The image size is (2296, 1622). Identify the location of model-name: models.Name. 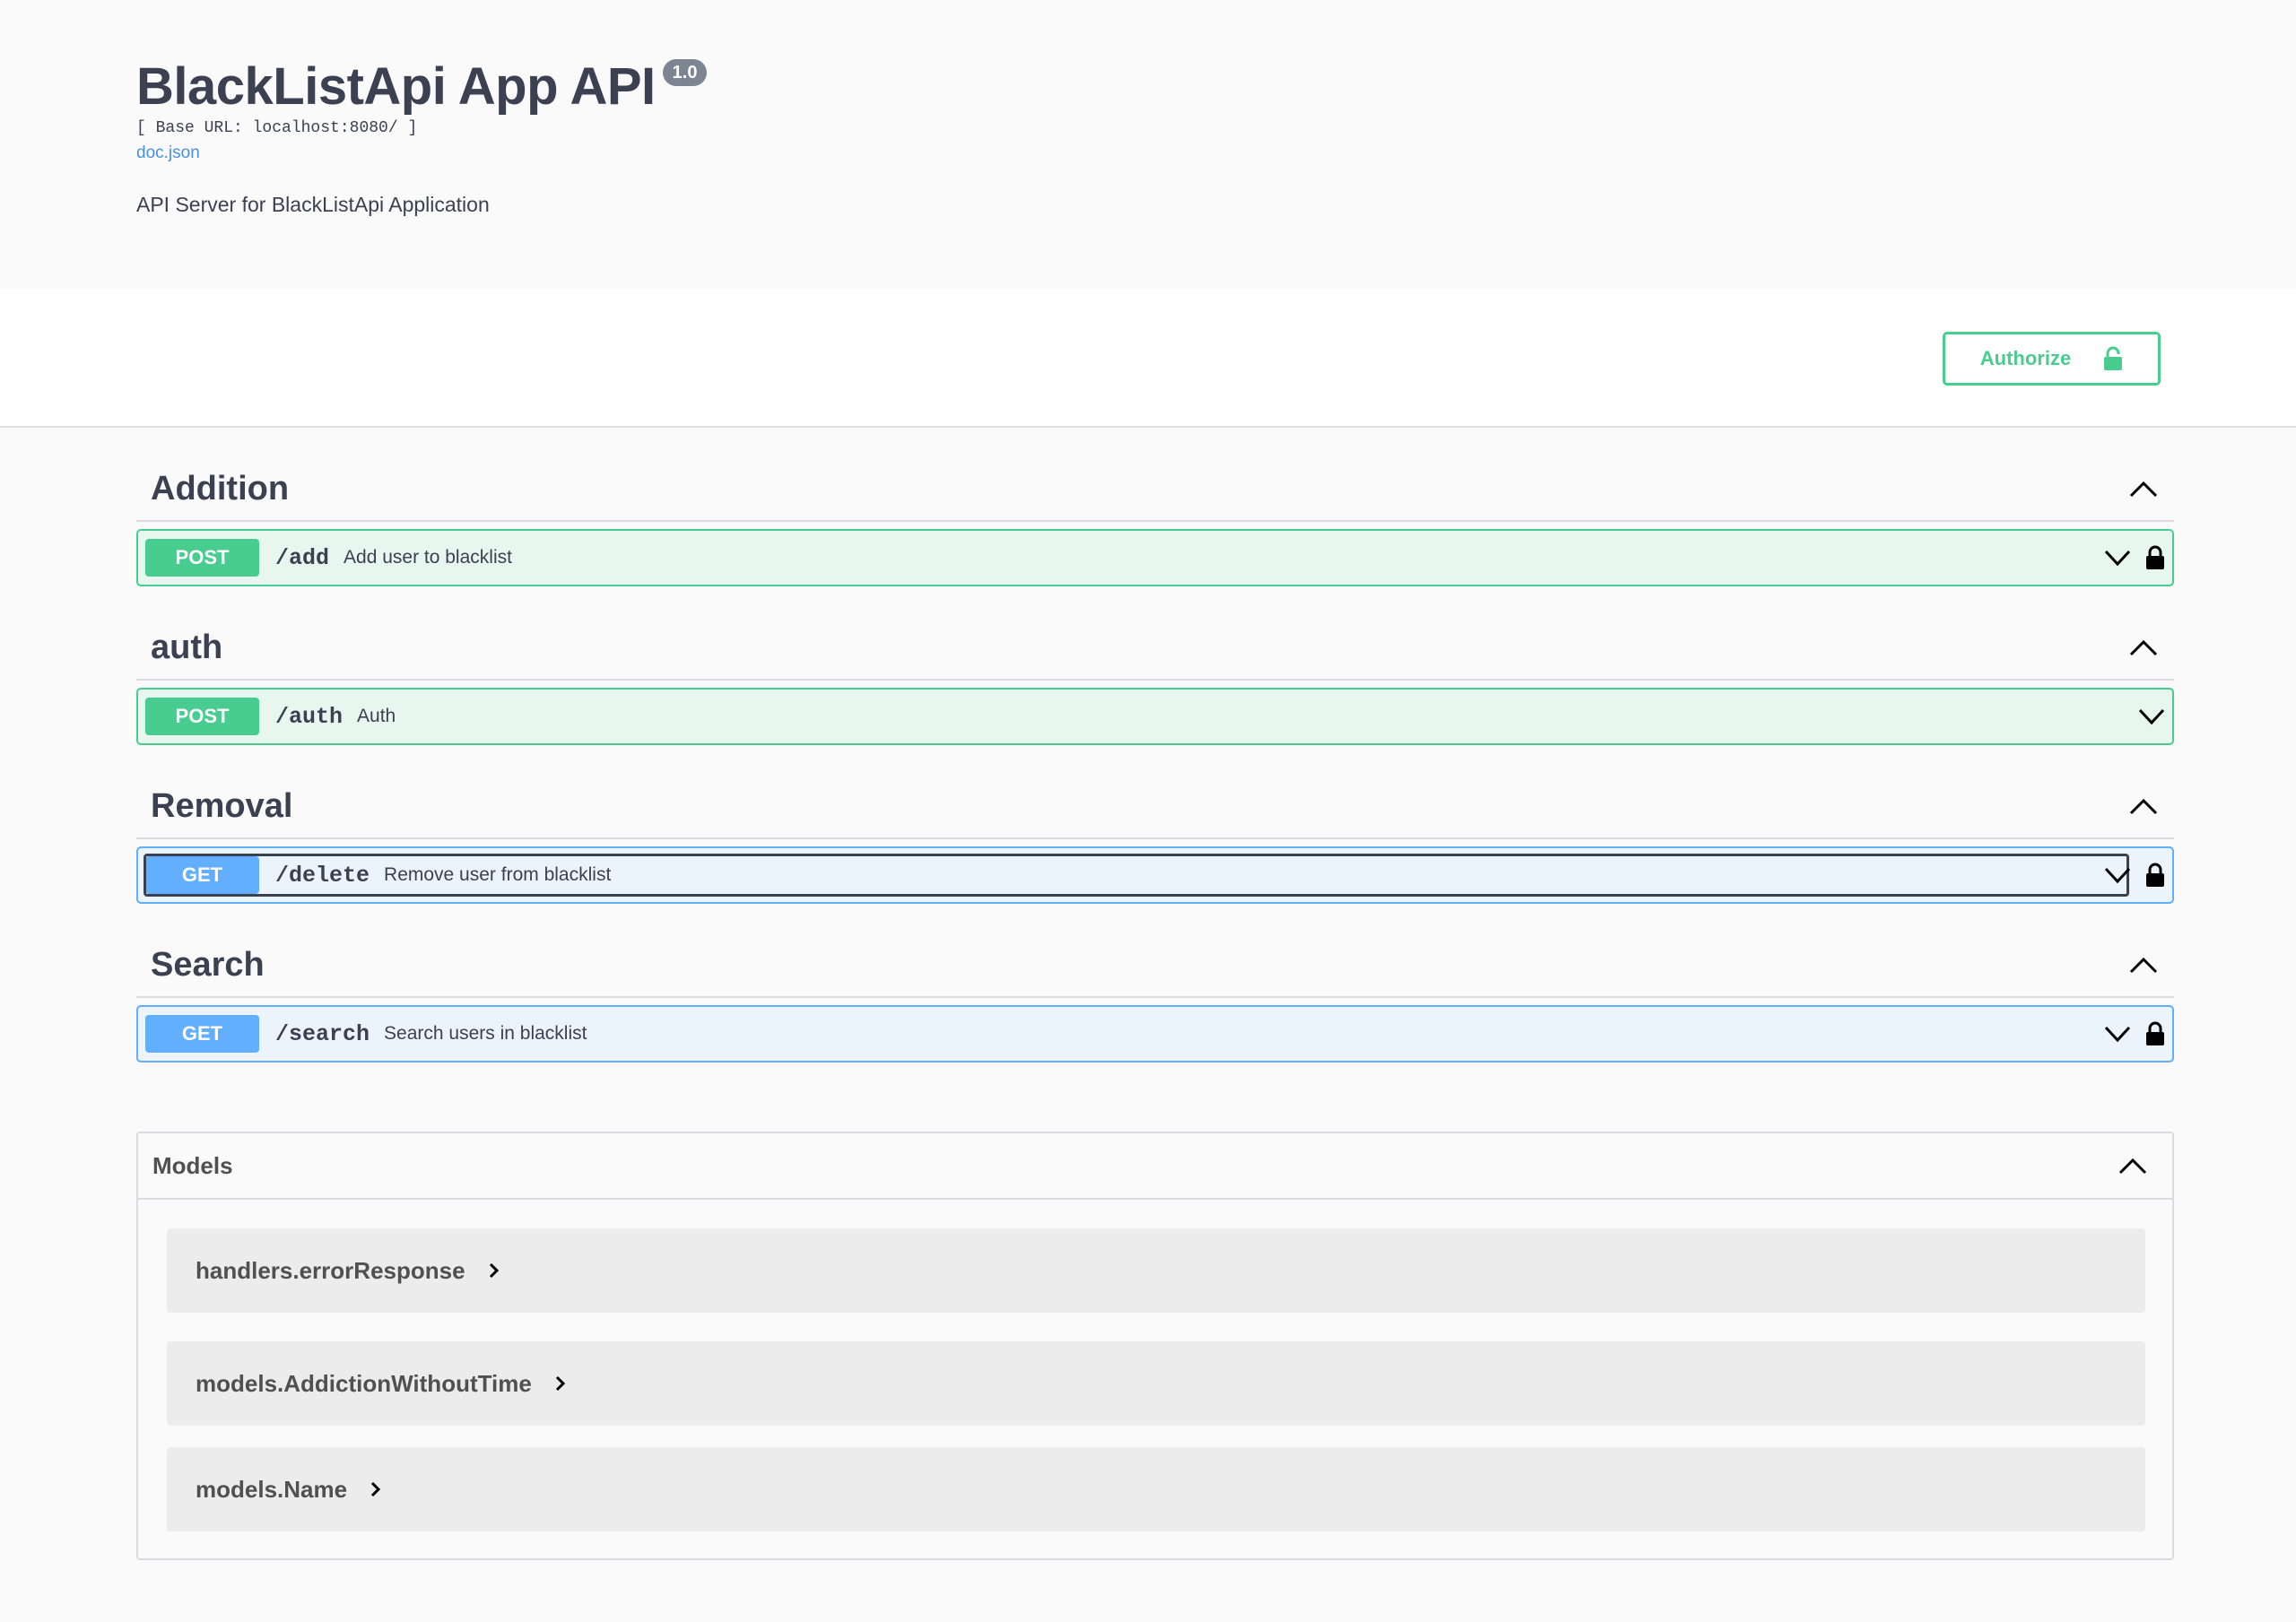
(272, 1489).